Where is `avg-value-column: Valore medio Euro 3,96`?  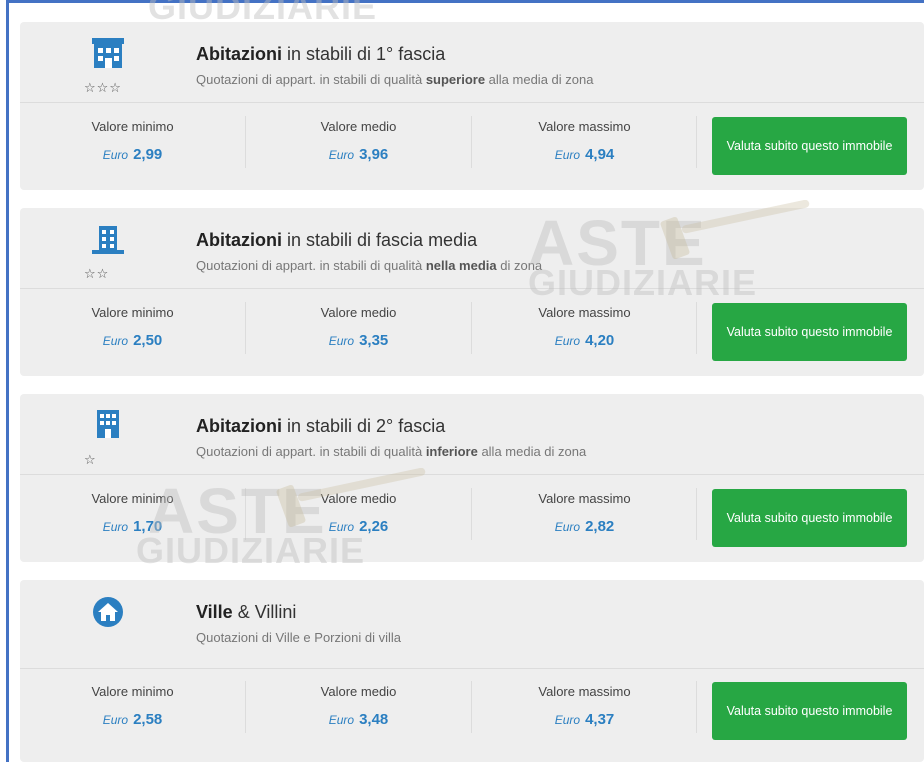
avg-value-column: Valore medio Euro 3,96 is located at coordinates (358, 141).